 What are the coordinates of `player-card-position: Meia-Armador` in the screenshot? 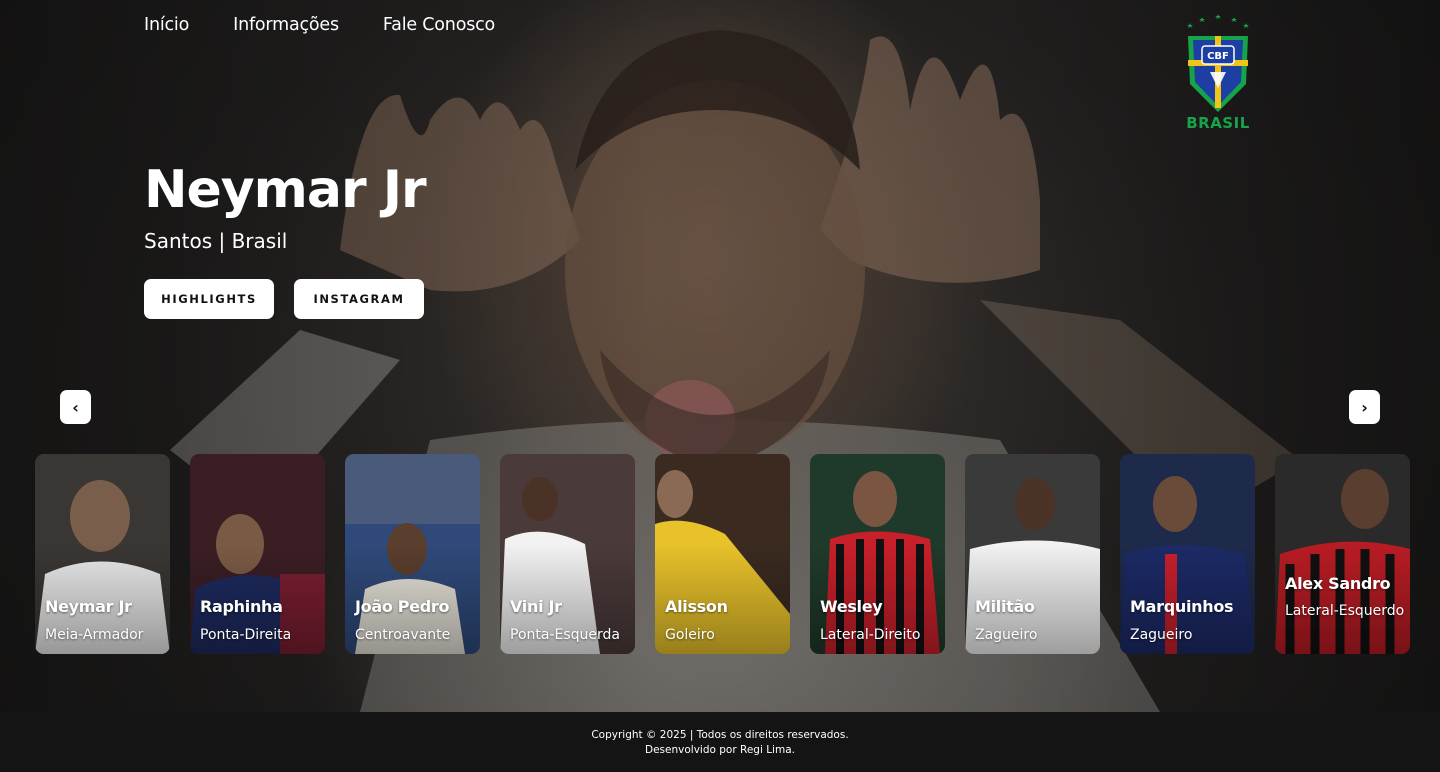 It's located at (94, 635).